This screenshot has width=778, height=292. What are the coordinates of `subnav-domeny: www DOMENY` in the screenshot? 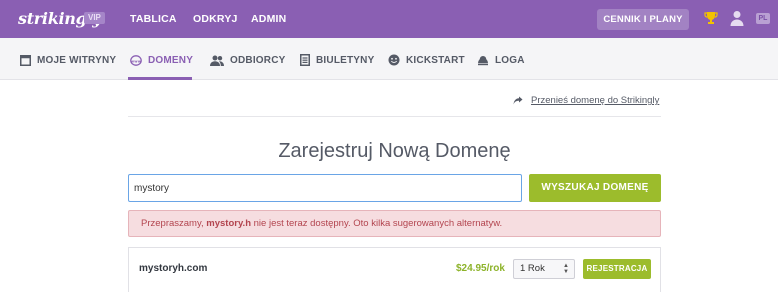 It's located at (161, 60).